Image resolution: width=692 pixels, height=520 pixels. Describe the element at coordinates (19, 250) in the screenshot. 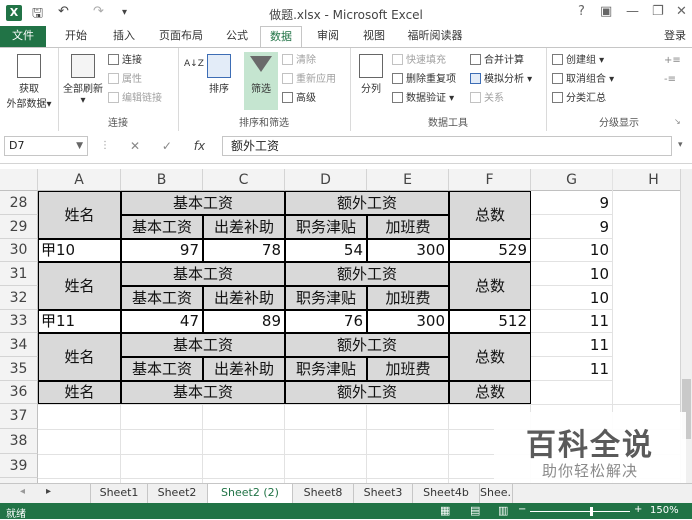

I see `row-header-30: 30` at that location.